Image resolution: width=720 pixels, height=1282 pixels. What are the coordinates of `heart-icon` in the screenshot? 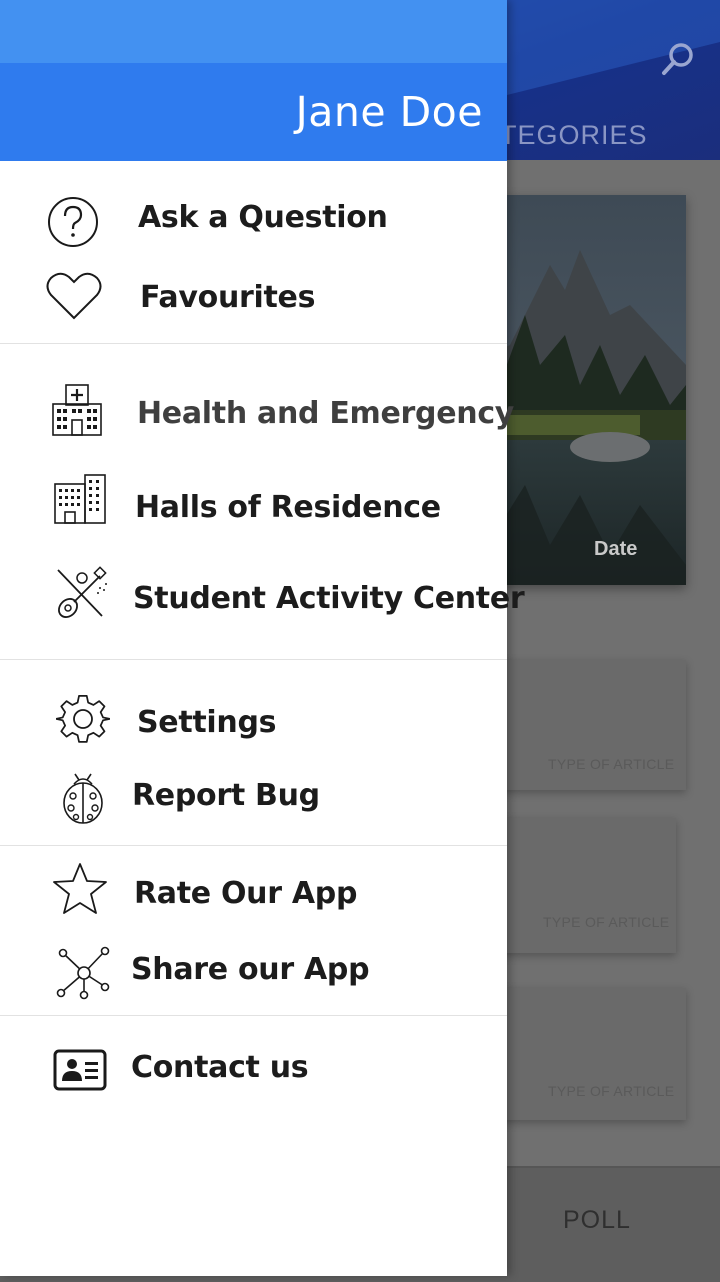 It's located at (74, 298).